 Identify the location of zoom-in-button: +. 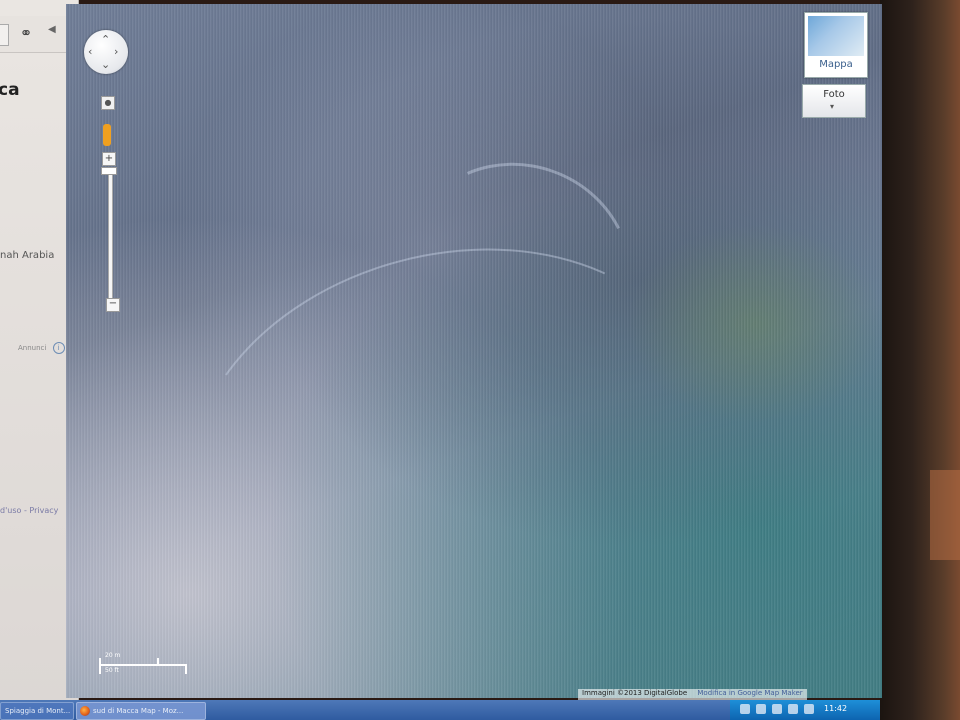
(109, 159).